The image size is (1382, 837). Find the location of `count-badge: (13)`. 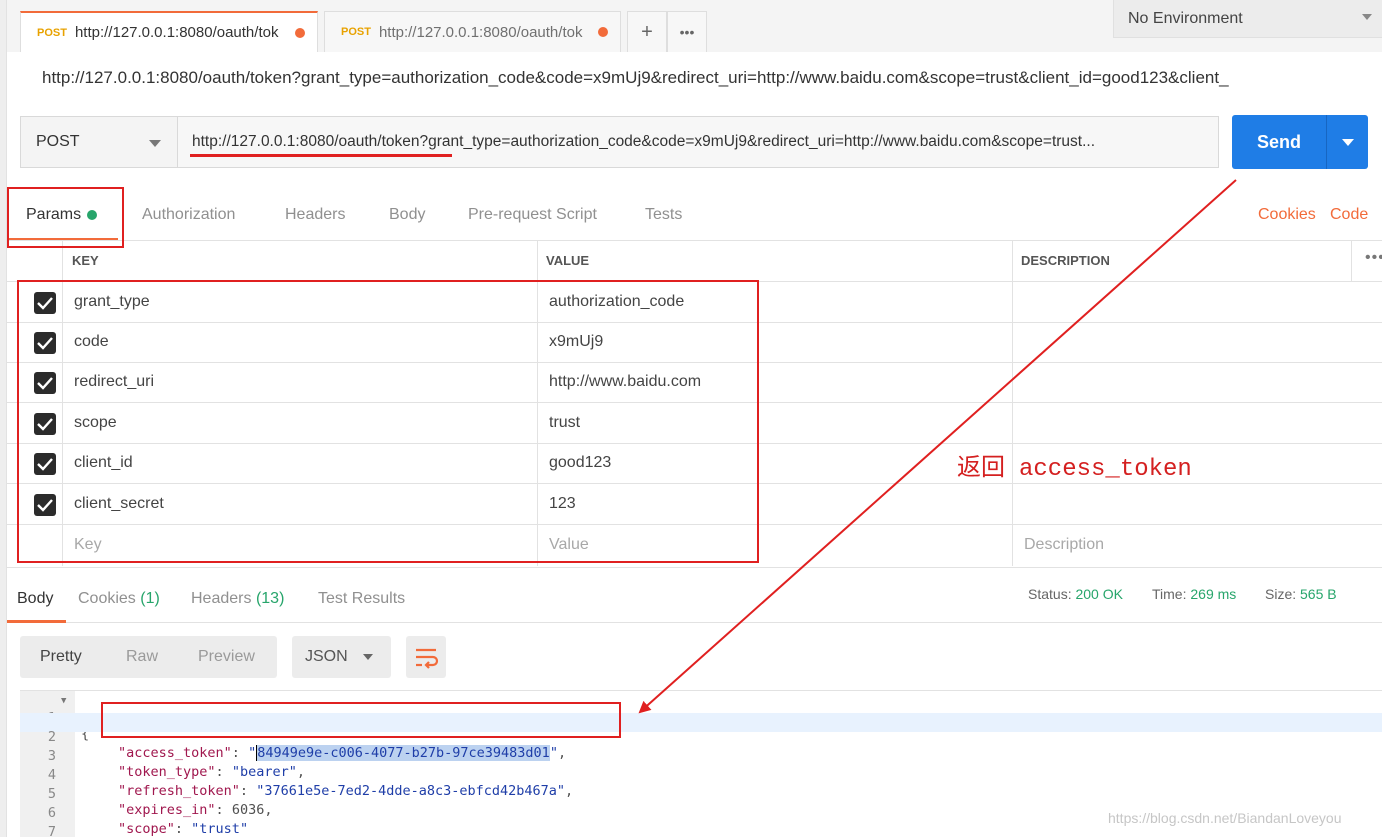

count-badge: (13) is located at coordinates (270, 598).